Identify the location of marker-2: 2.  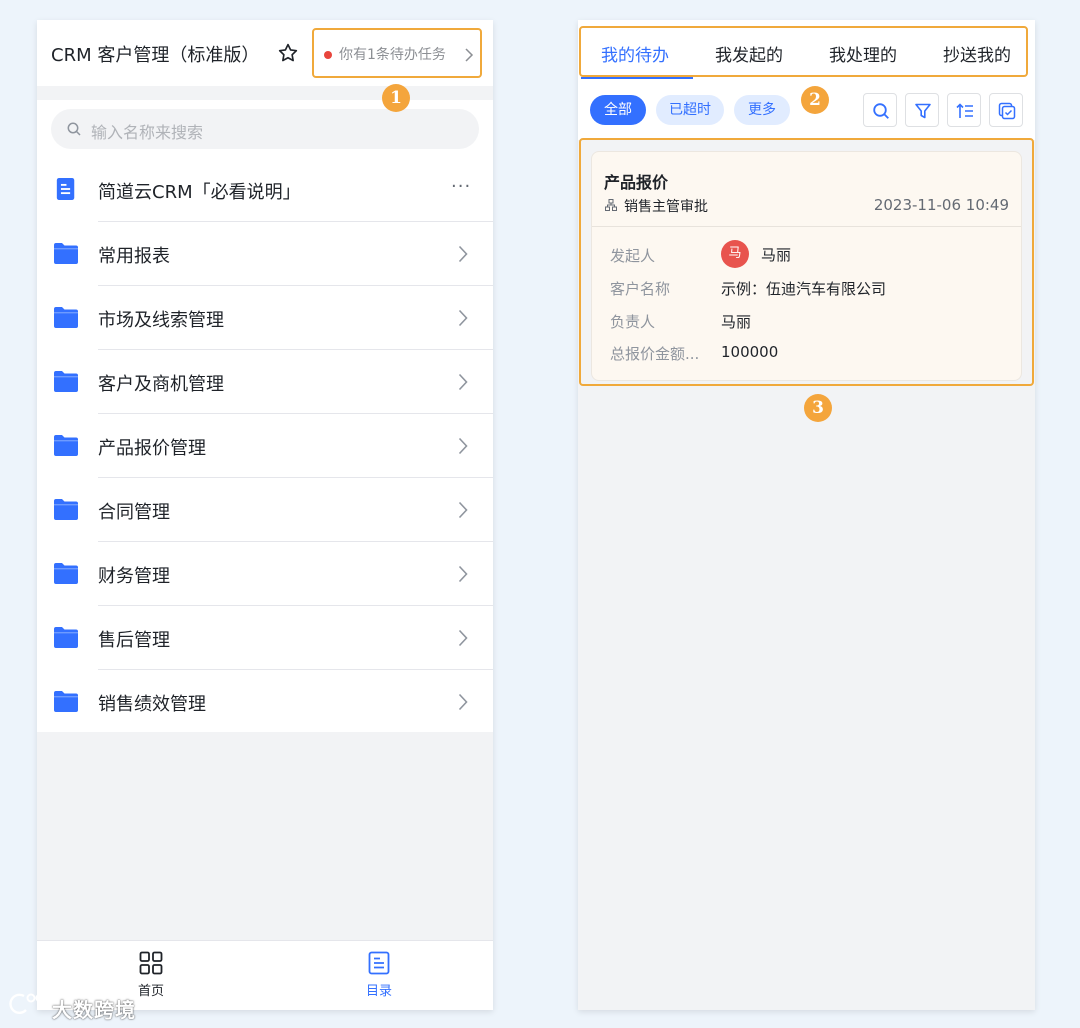
(815, 100).